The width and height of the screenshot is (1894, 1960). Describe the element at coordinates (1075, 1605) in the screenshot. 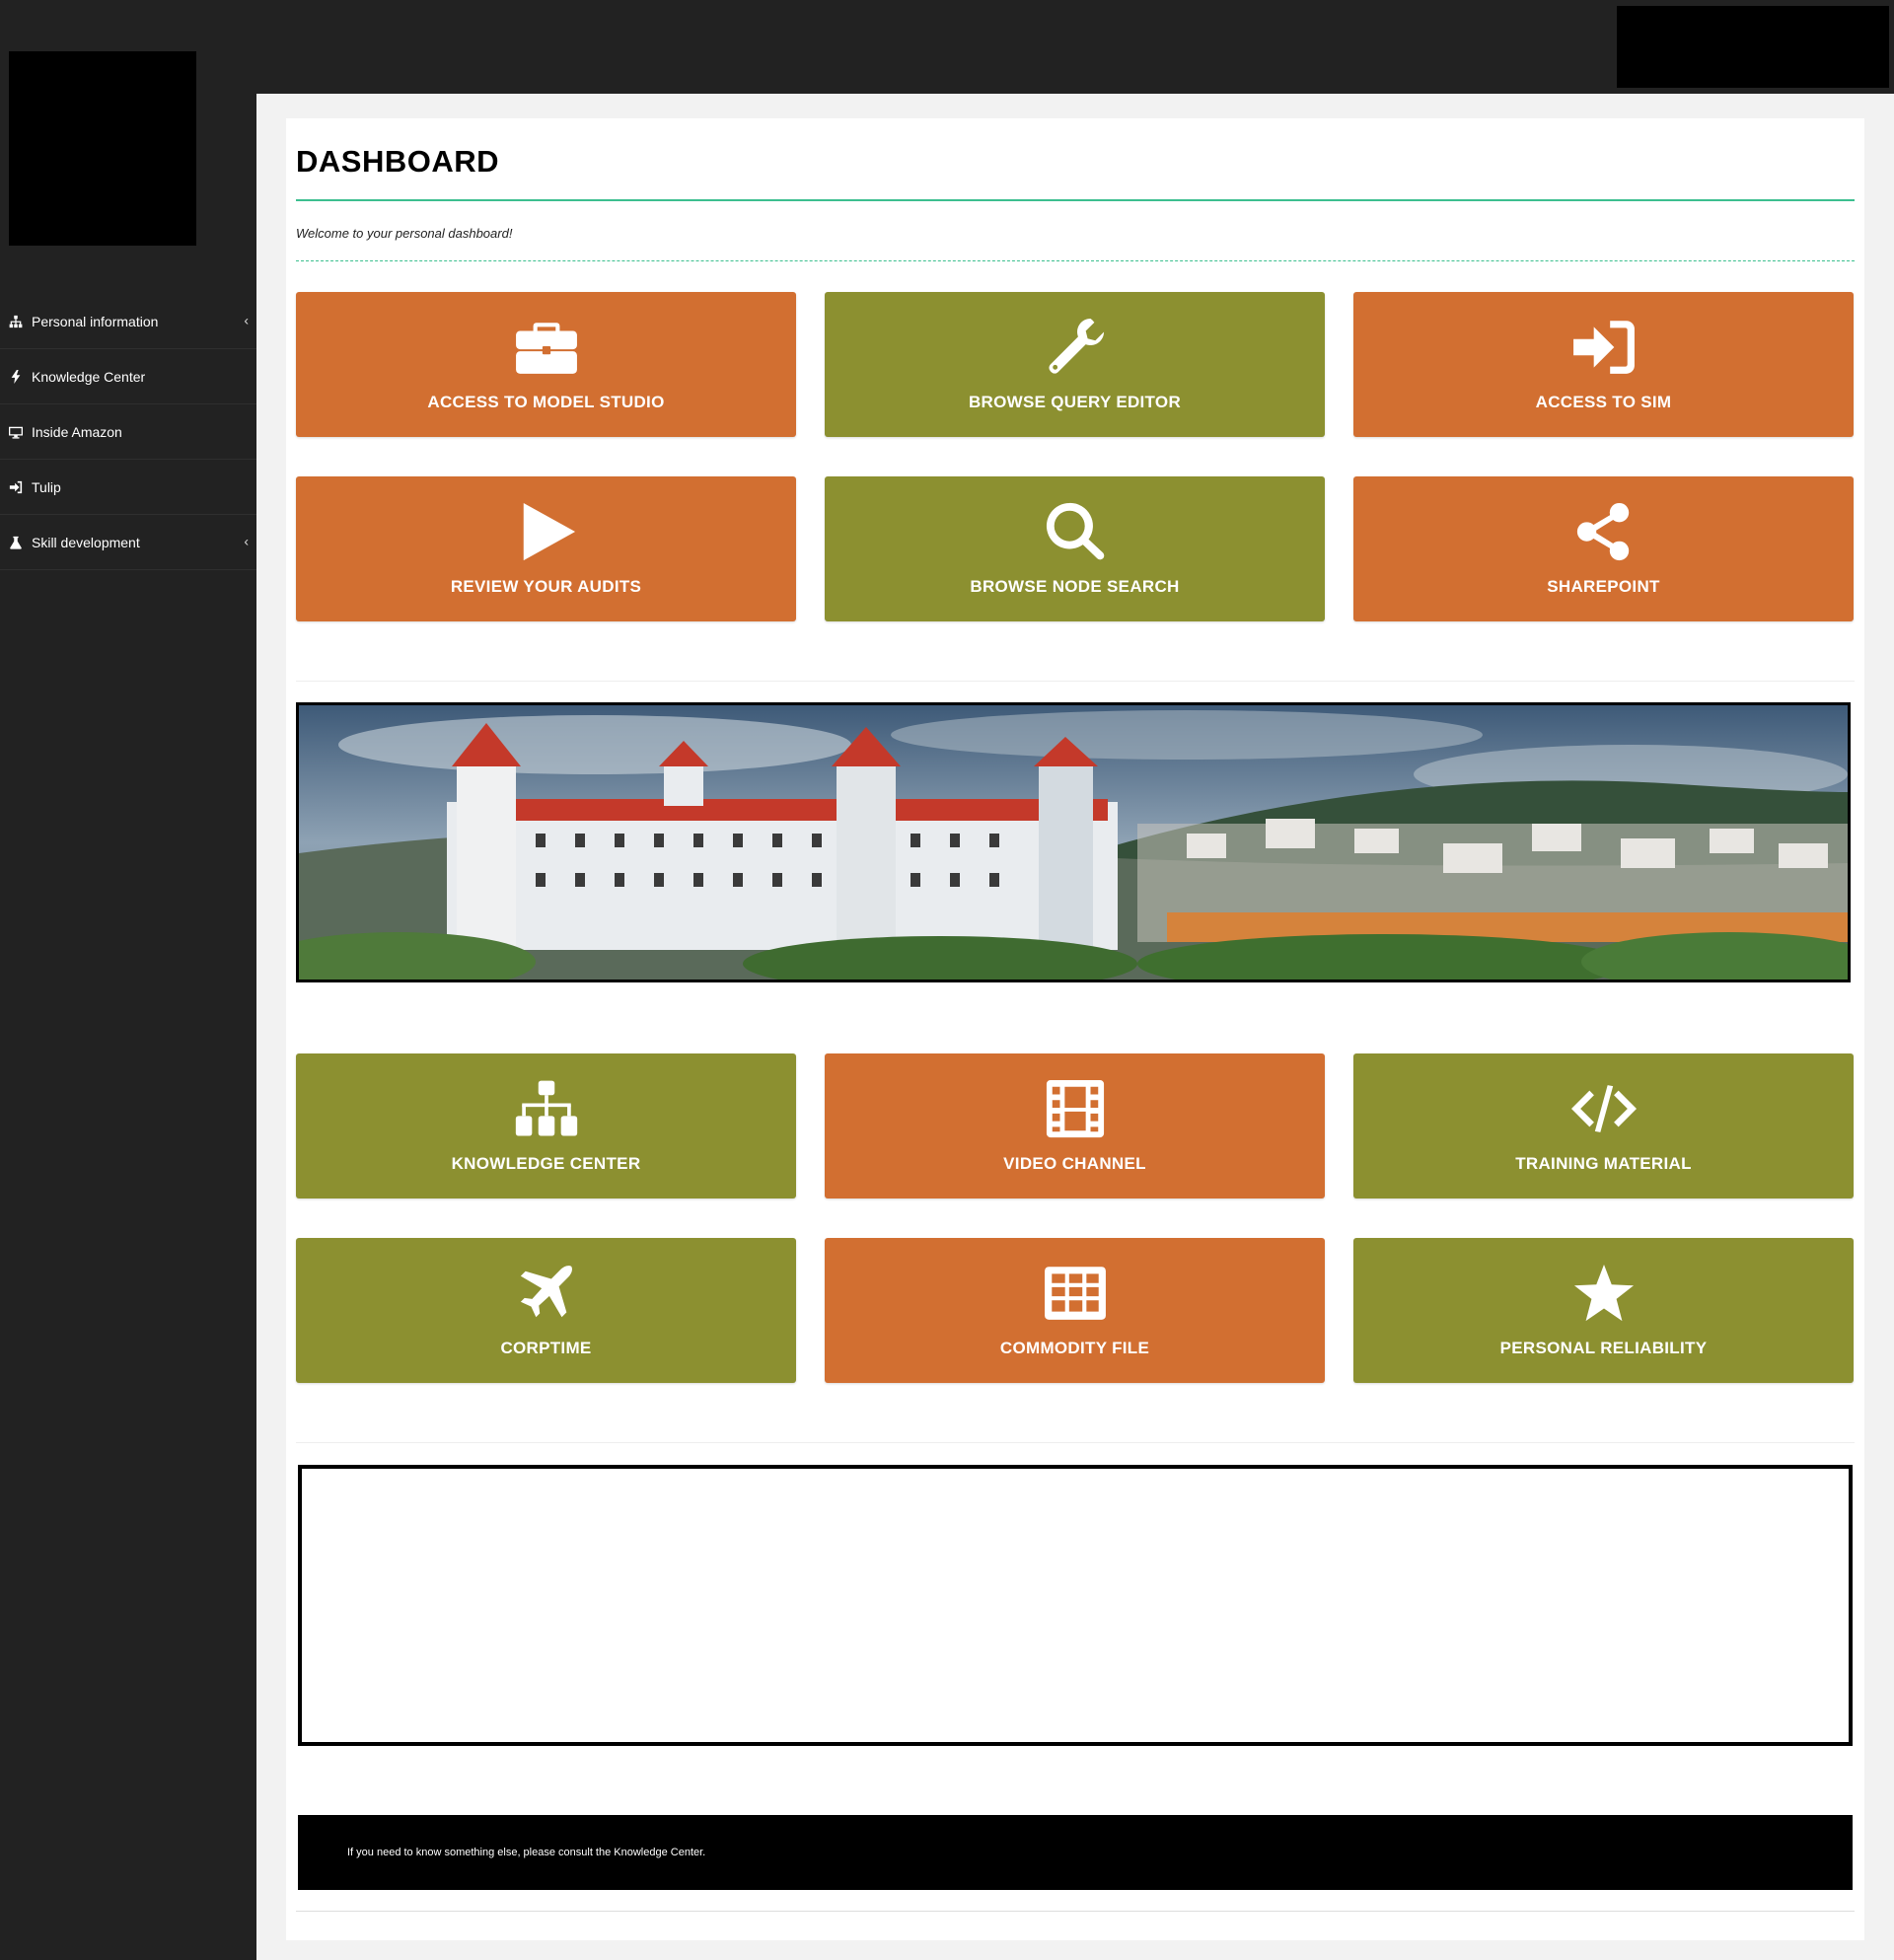

I see `embedded-frame` at that location.